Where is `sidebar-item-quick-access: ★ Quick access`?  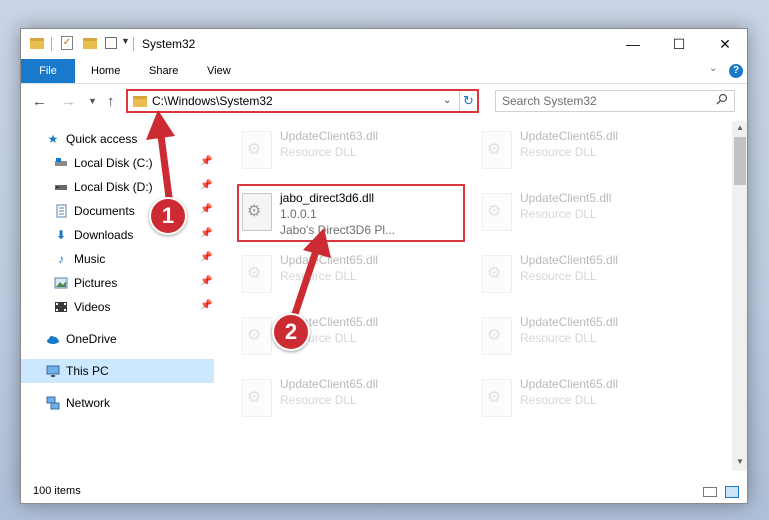 sidebar-item-quick-access: ★ Quick access is located at coordinates (117, 139).